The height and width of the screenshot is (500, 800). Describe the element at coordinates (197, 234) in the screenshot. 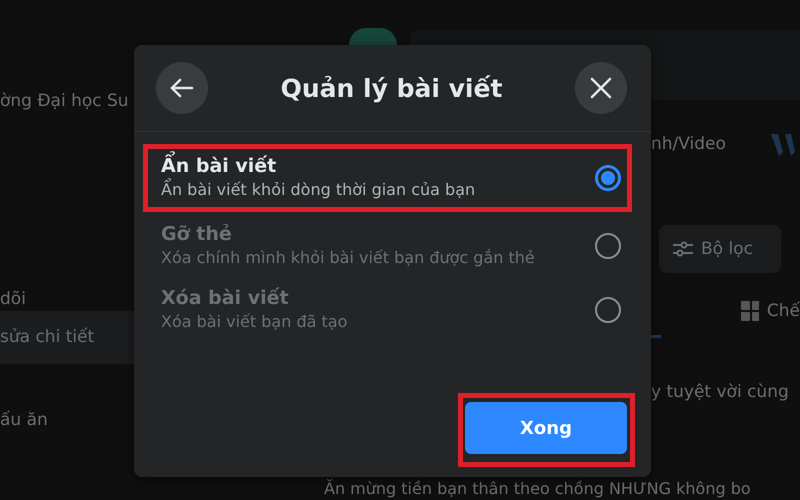

I see `option-title: Gỡ thẻ` at that location.